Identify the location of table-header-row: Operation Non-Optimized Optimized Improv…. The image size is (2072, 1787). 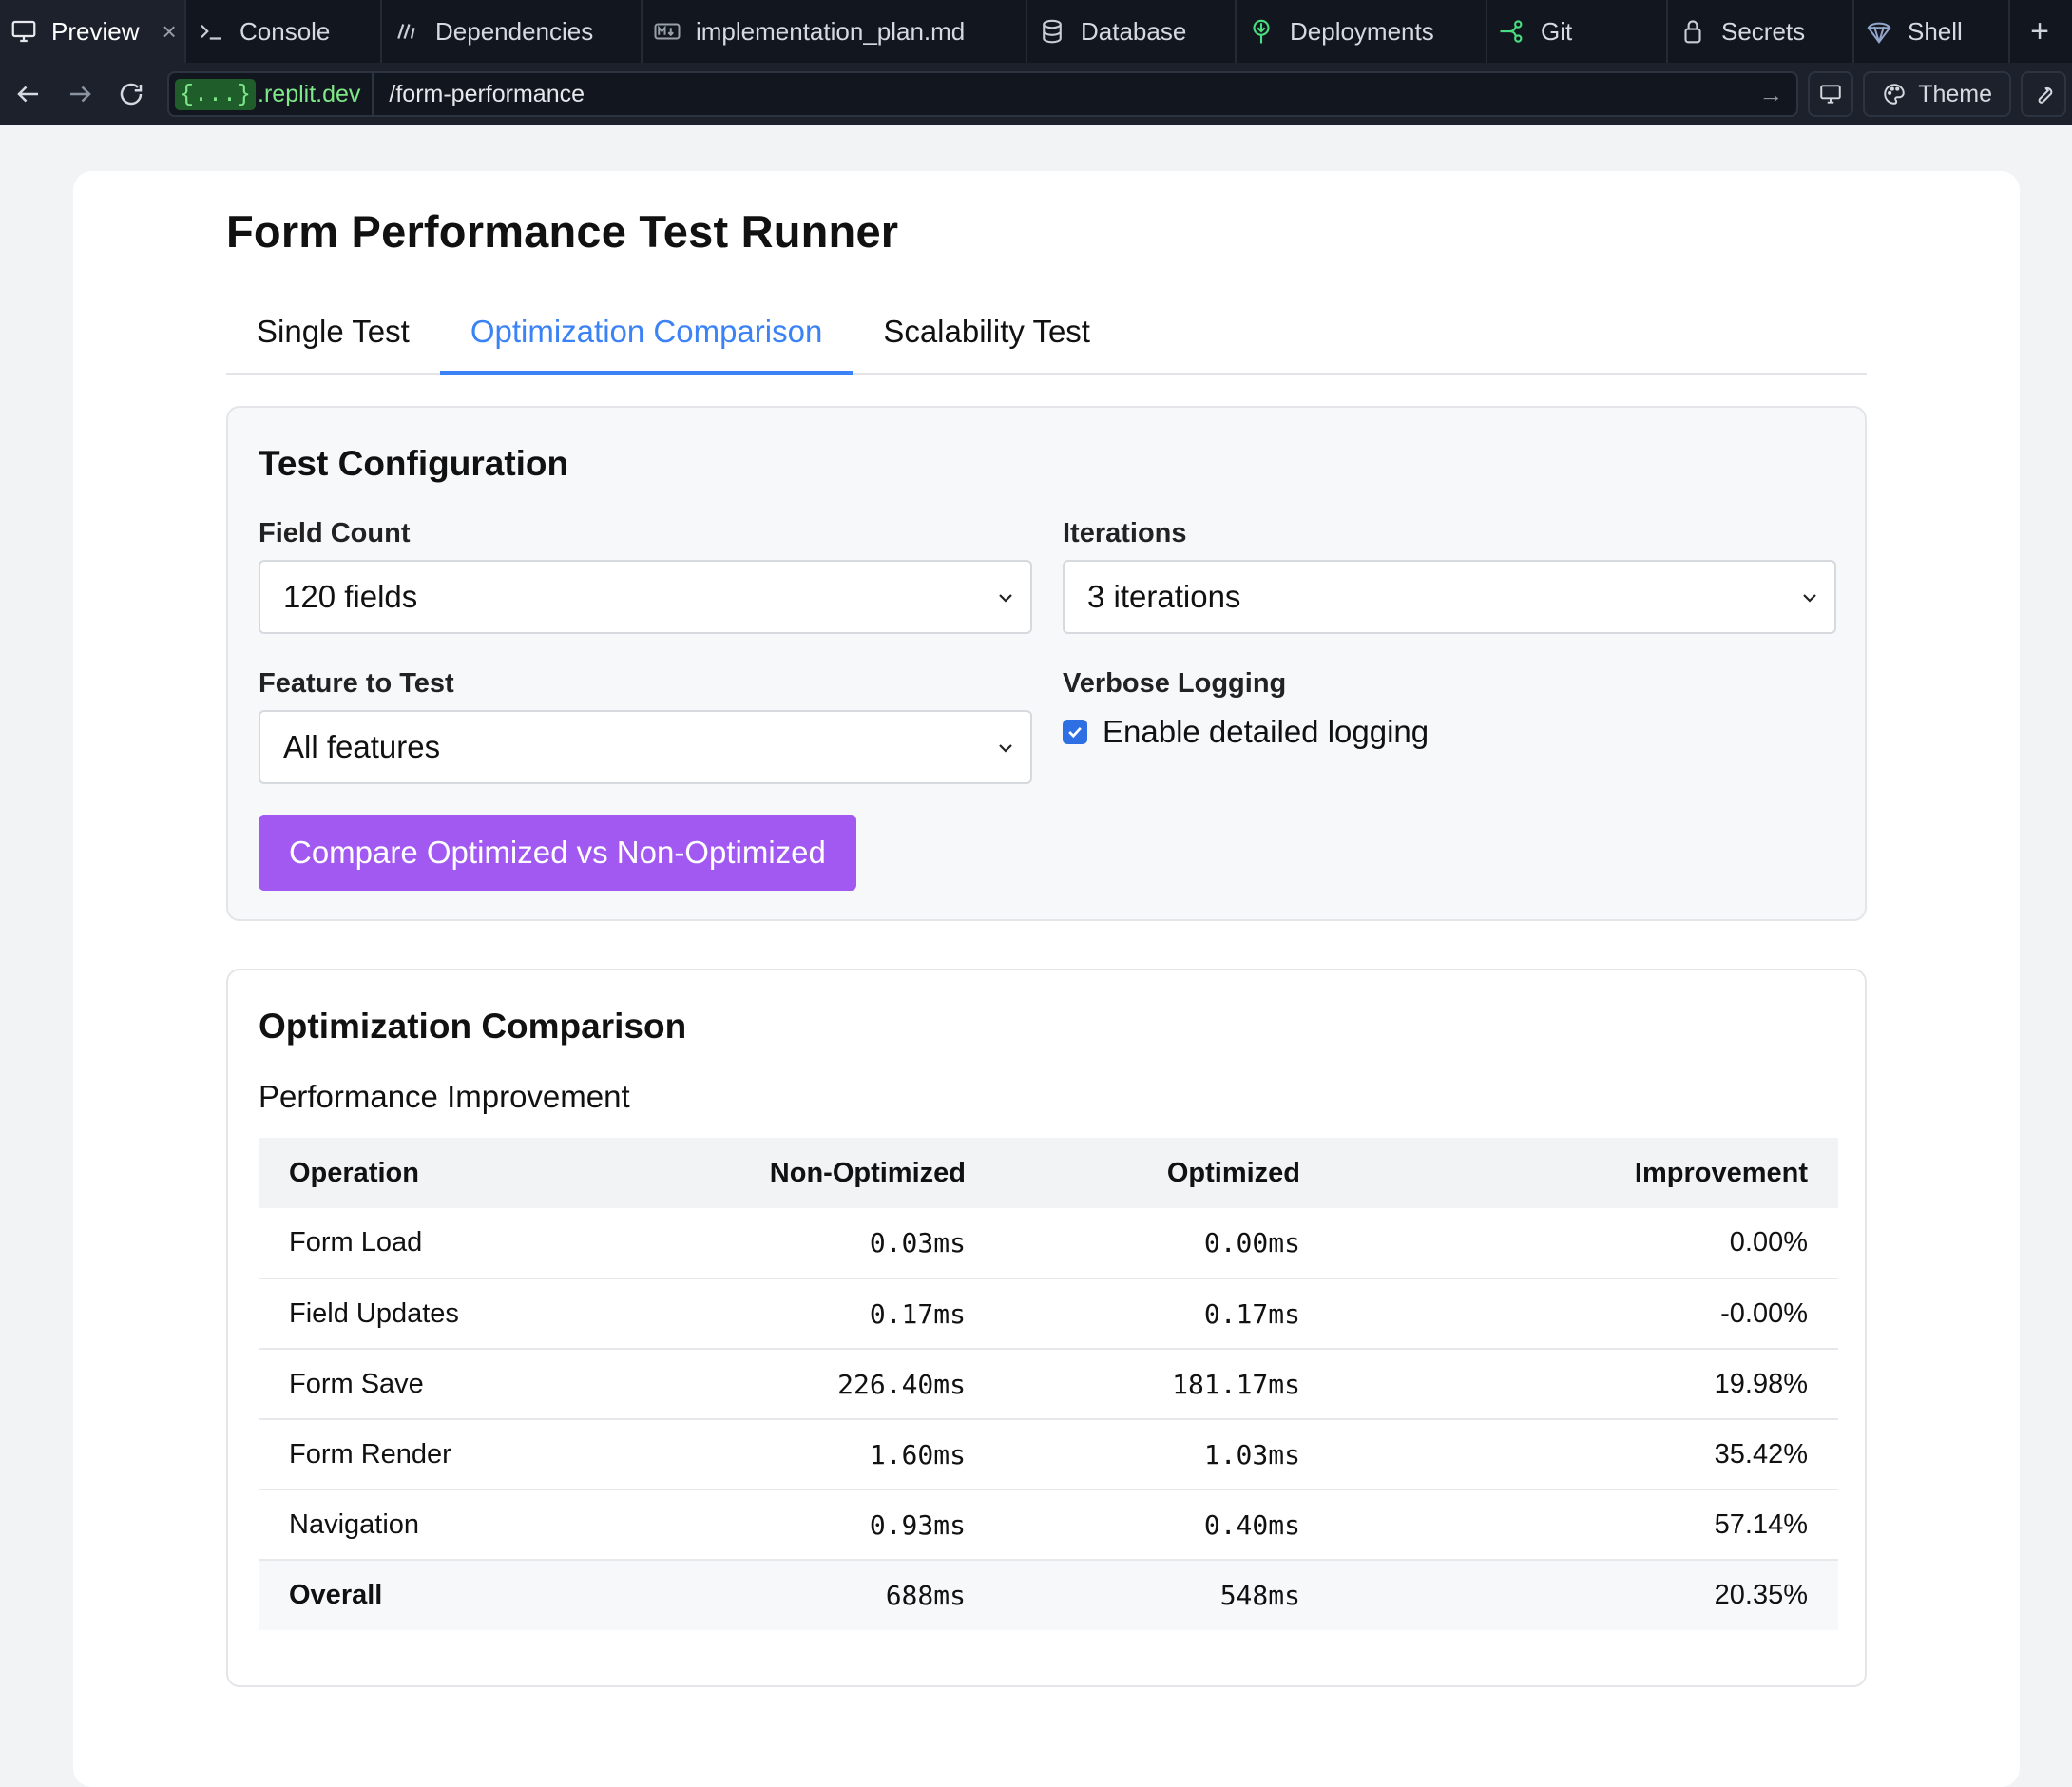
(1049, 1173).